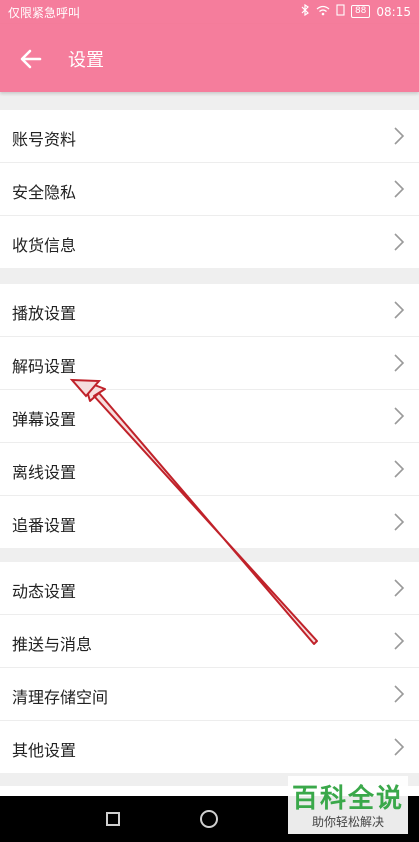 This screenshot has width=419, height=842. Describe the element at coordinates (44, 472) in the screenshot. I see `settings-item-label: 离线设置` at that location.